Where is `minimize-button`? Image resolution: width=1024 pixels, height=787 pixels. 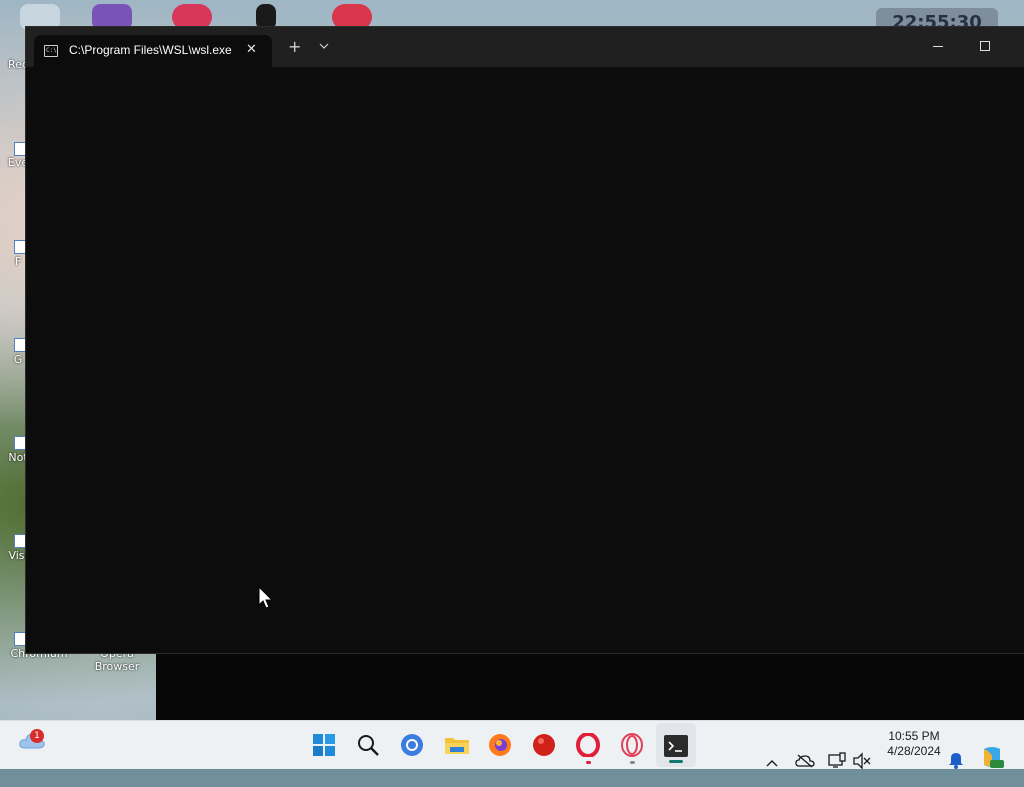 minimize-button is located at coordinates (938, 47).